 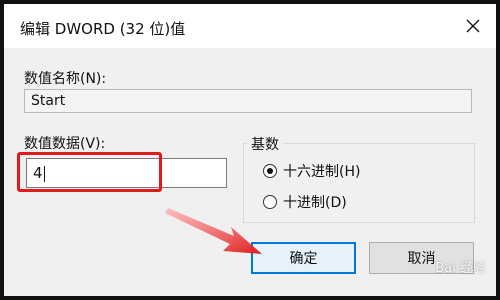 I want to click on value-name-field: Start, so click(x=248, y=101).